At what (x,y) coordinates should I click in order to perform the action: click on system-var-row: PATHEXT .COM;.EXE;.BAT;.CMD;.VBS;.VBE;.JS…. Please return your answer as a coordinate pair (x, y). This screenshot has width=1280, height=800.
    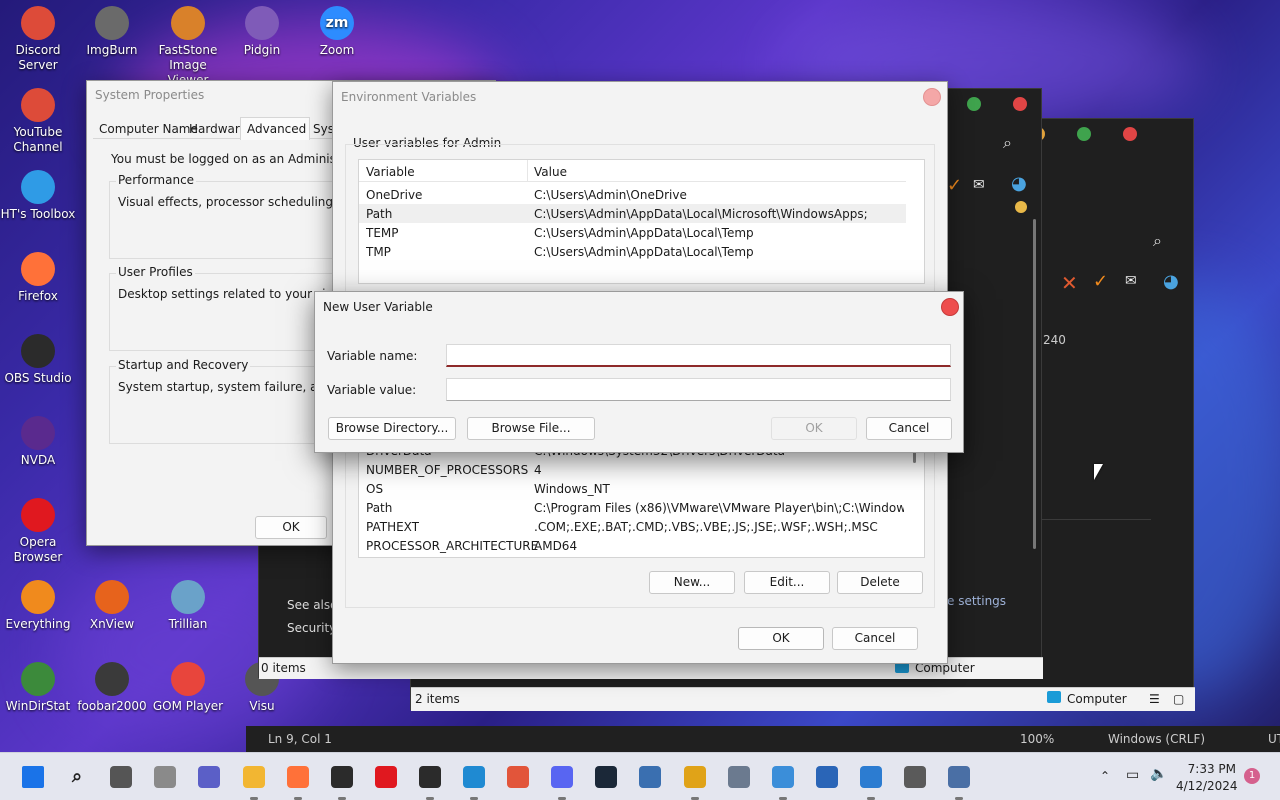
    Looking at the image, I should click on (634, 526).